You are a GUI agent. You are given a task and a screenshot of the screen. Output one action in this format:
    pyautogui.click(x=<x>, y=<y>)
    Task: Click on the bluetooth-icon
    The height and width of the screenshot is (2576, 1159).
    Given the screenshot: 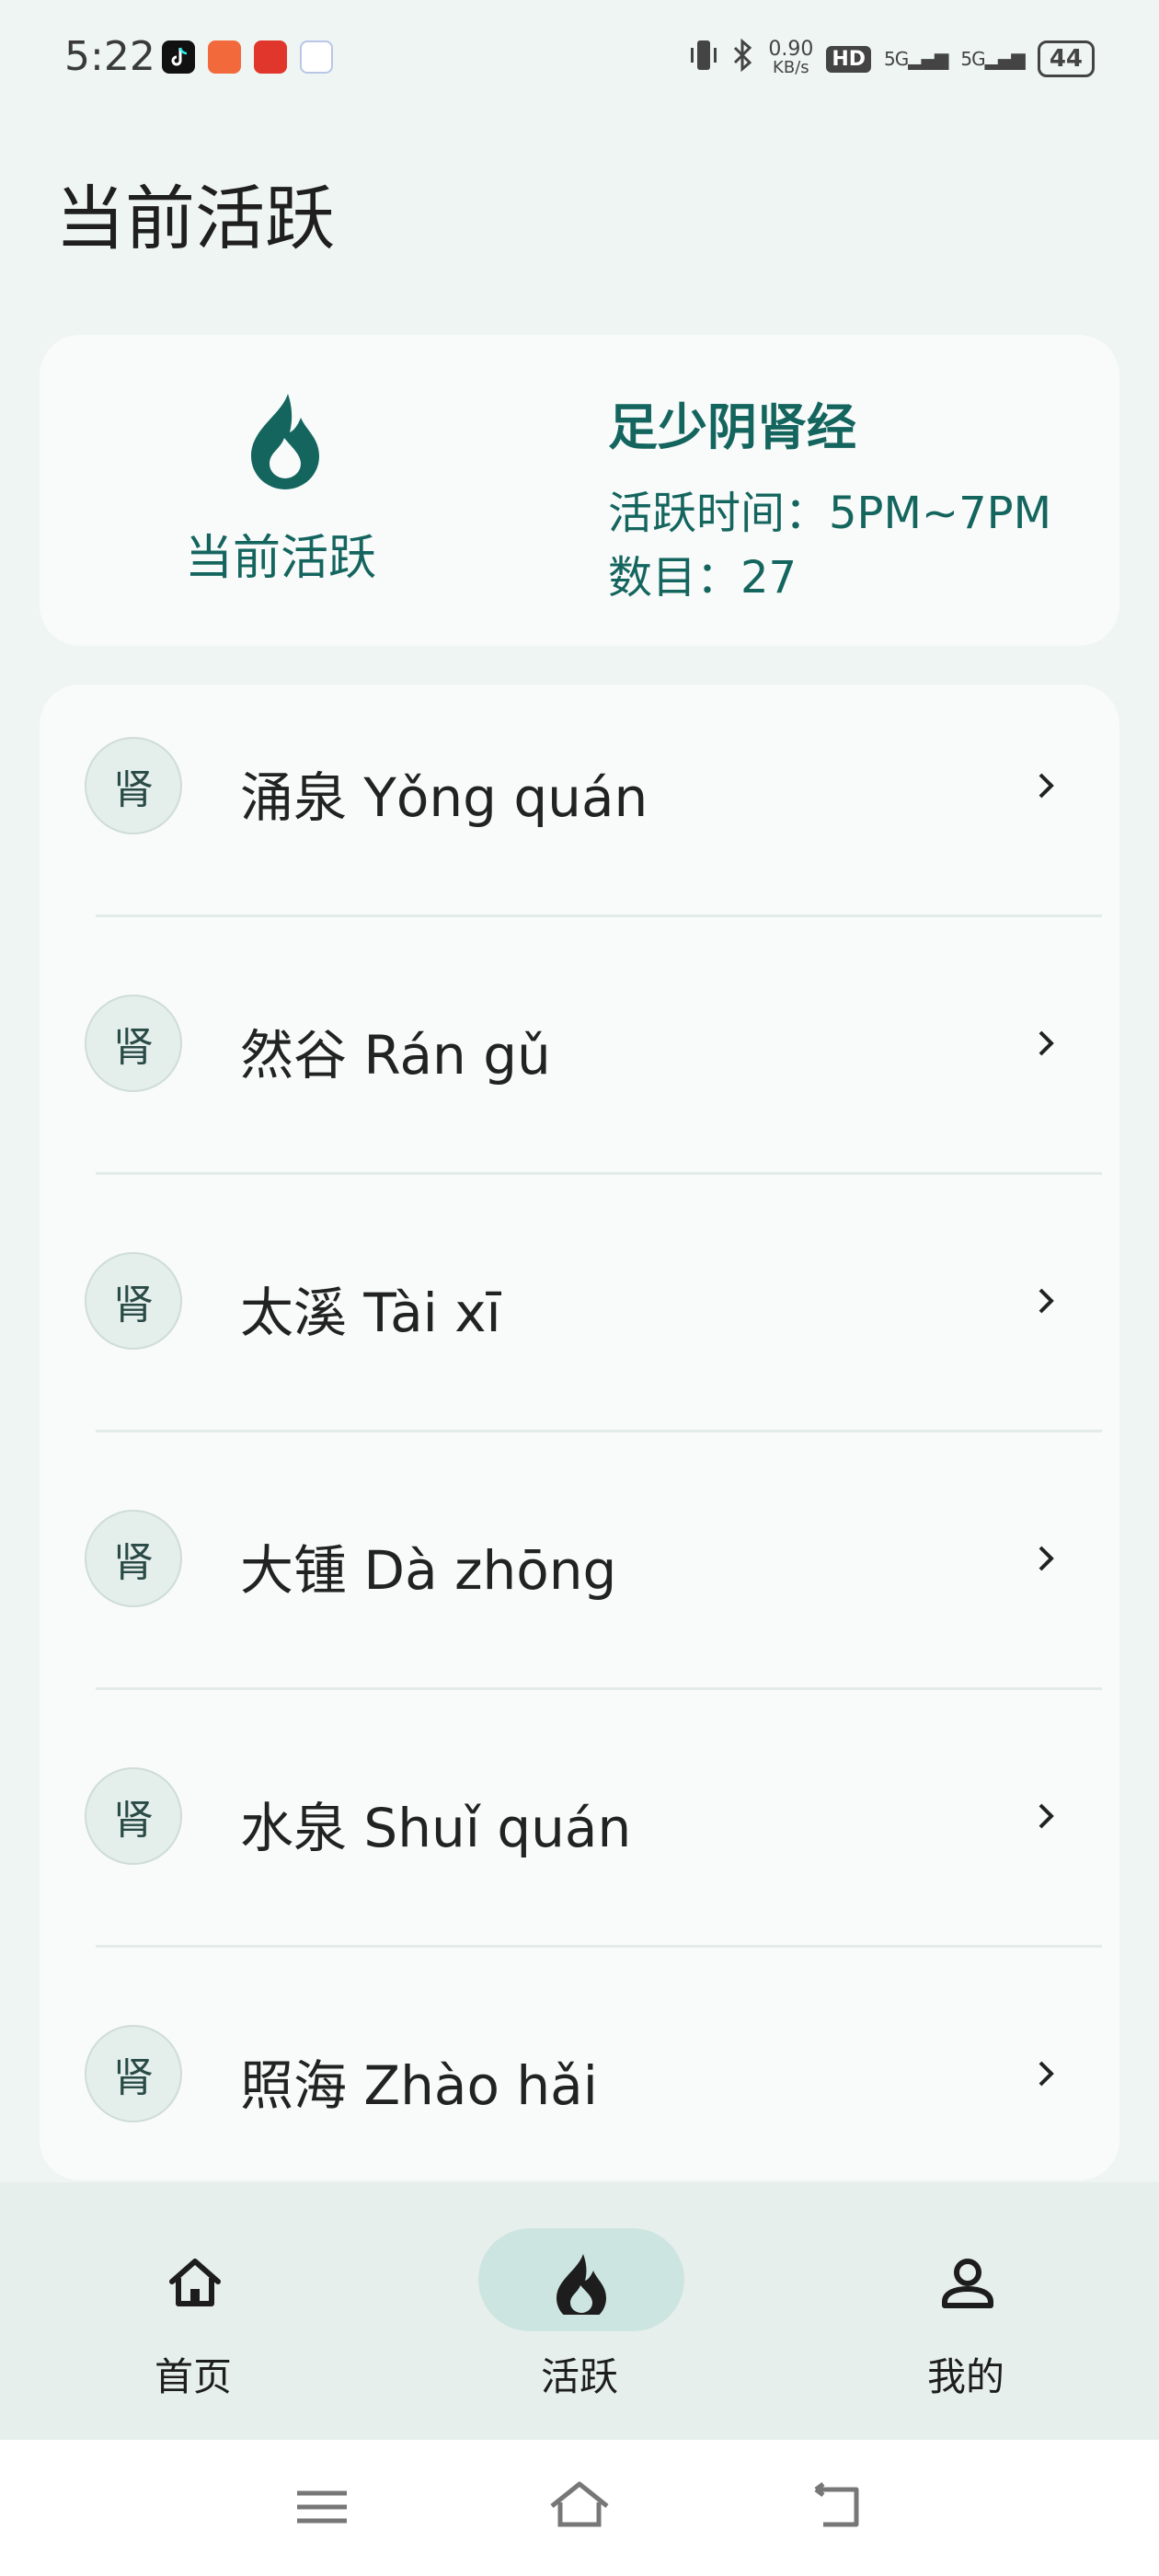 What is the action you would take?
    pyautogui.click(x=743, y=59)
    